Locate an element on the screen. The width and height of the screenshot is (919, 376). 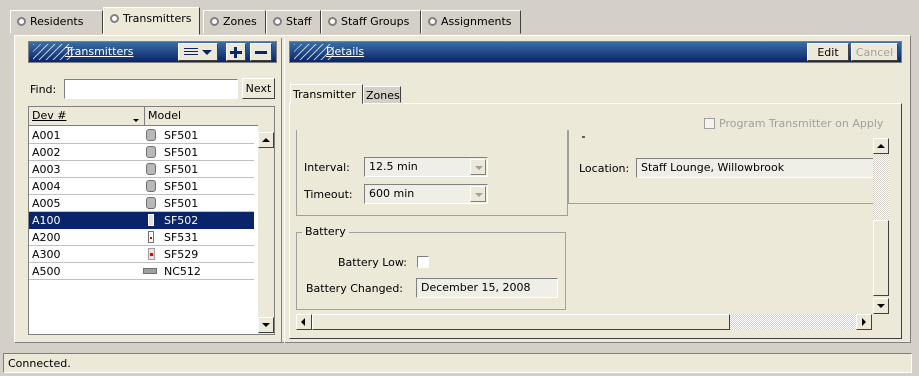
scroll-left-button is located at coordinates (304, 322).